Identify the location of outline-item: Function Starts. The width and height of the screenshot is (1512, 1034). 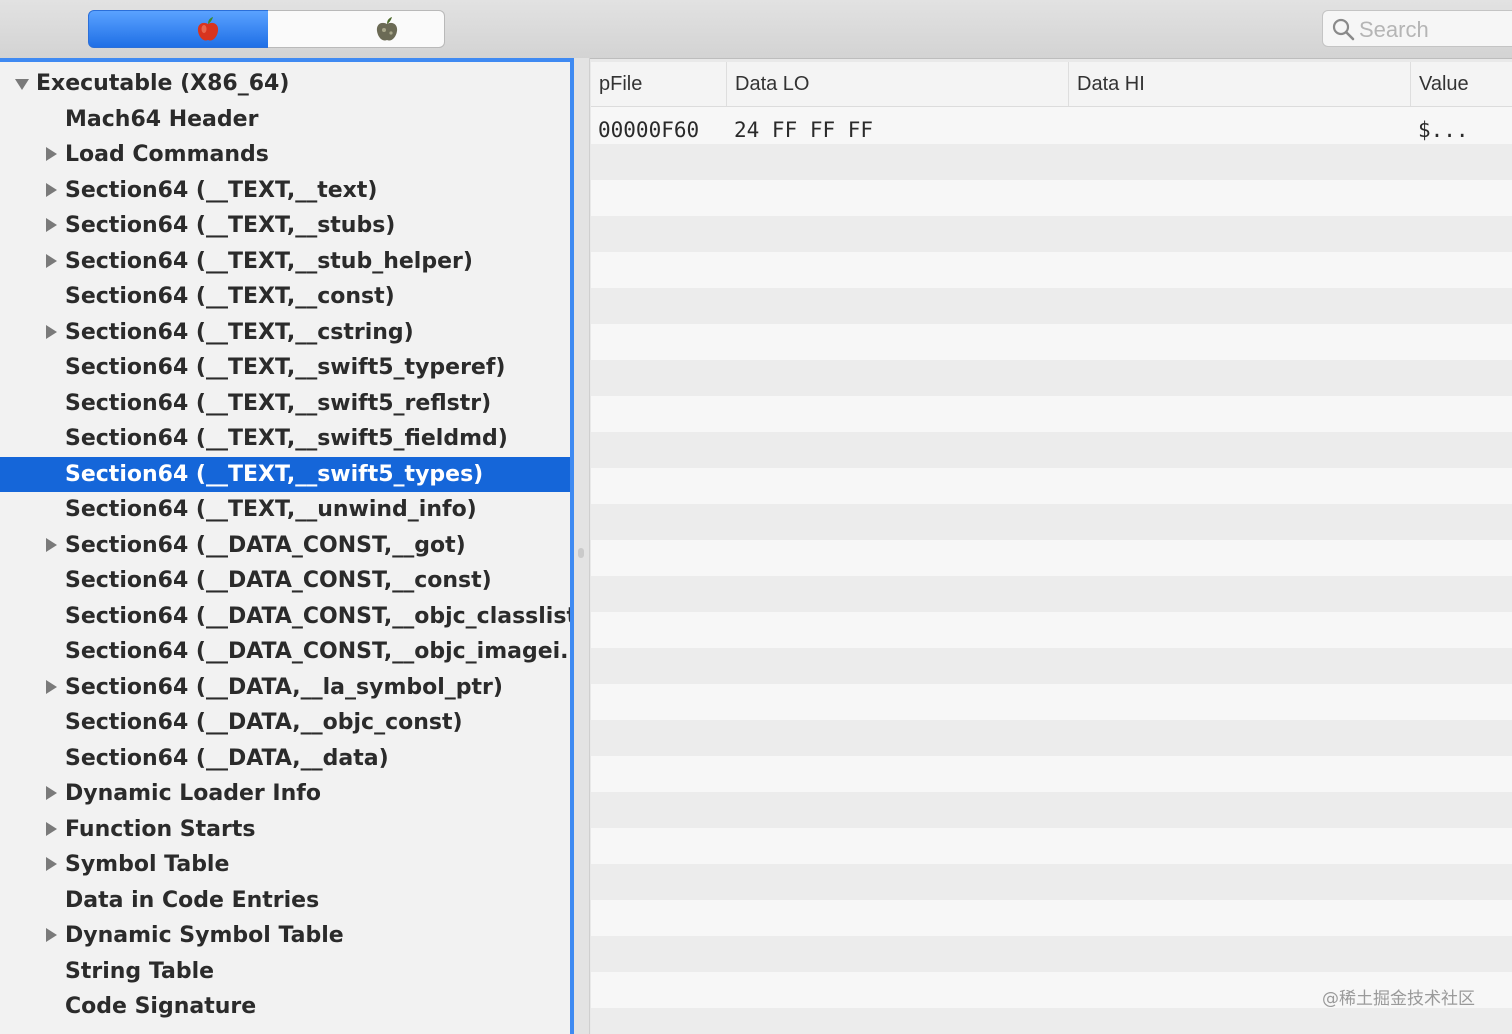
(285, 829).